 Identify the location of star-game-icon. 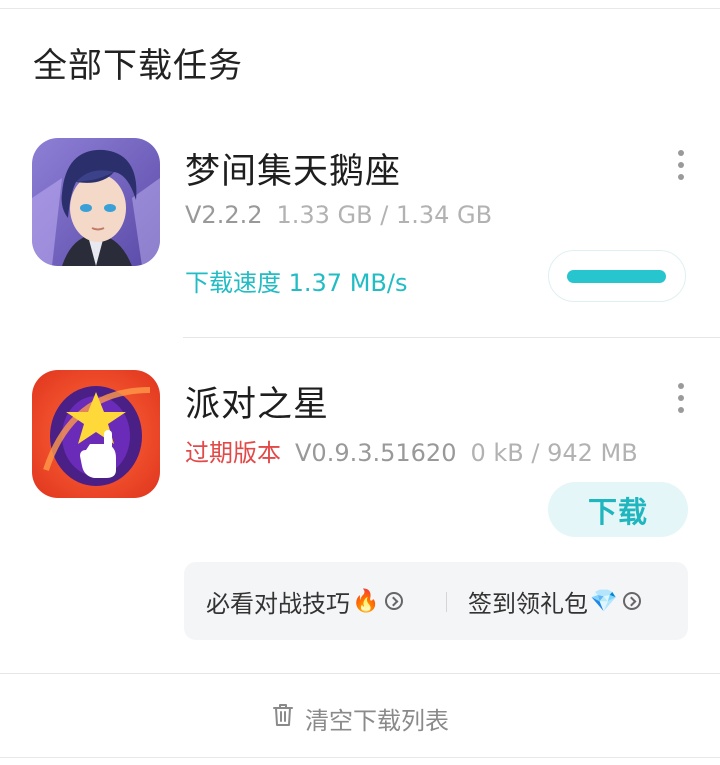
(96, 434).